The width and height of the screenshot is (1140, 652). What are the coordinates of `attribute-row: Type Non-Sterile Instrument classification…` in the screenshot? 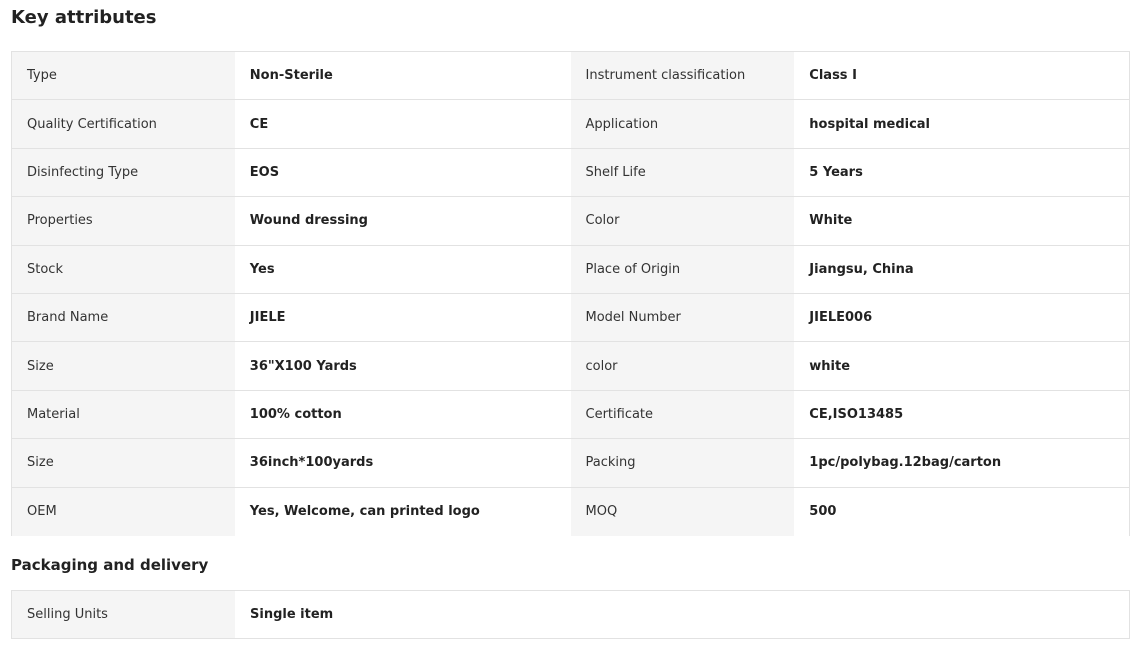 It's located at (570, 76).